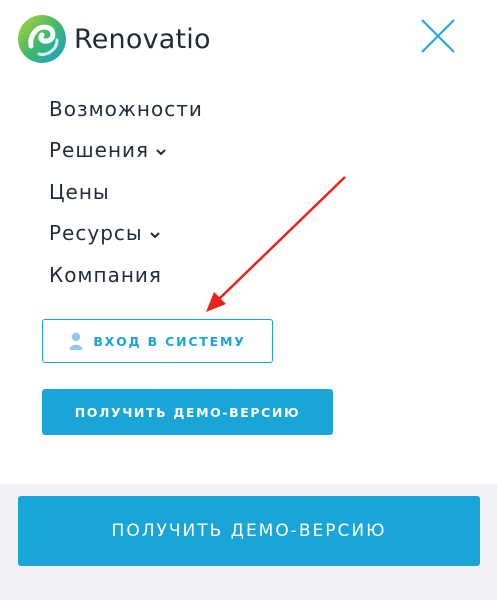 This screenshot has height=600, width=497. What do you see at coordinates (169, 341) in the screenshot?
I see `login-button-label: ВХОД В СИСТЕМУ` at bounding box center [169, 341].